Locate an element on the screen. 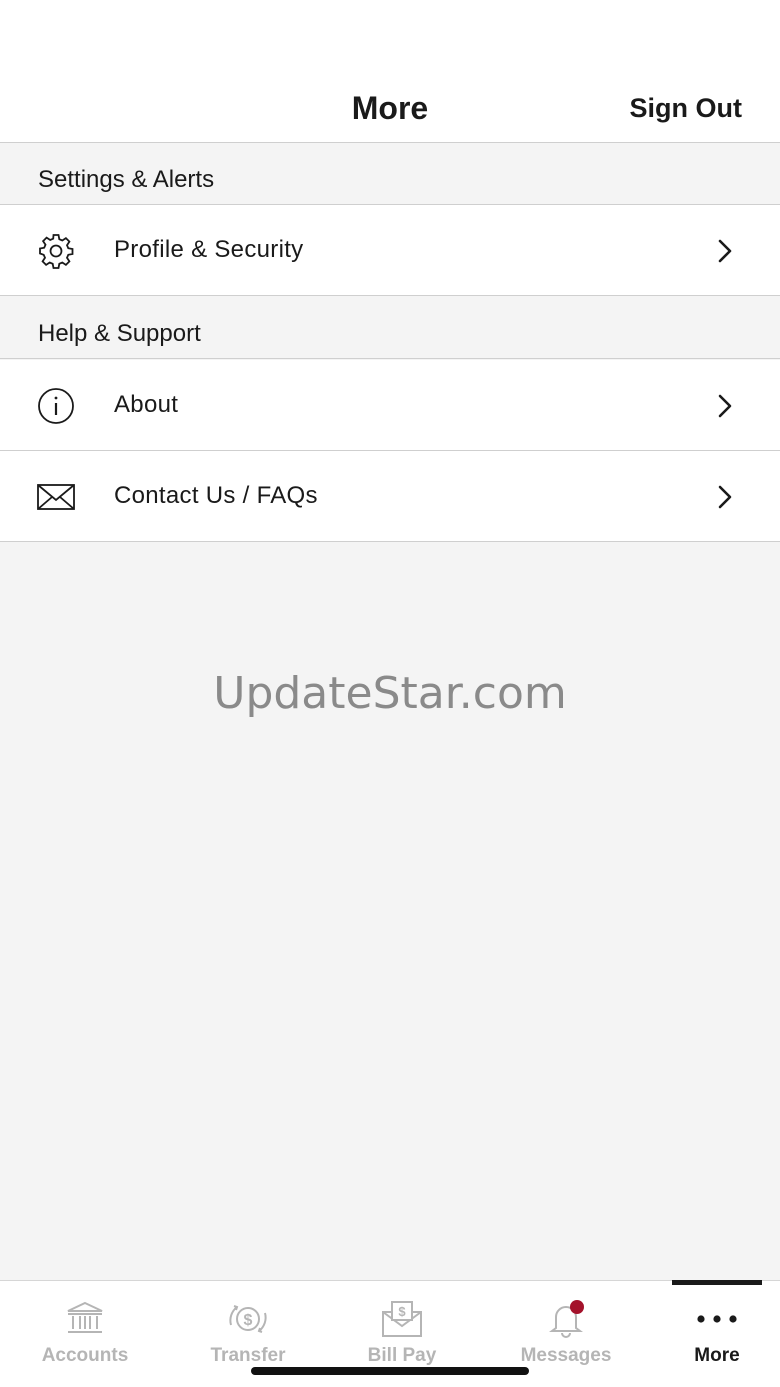  notification-badge-dot is located at coordinates (577, 1307).